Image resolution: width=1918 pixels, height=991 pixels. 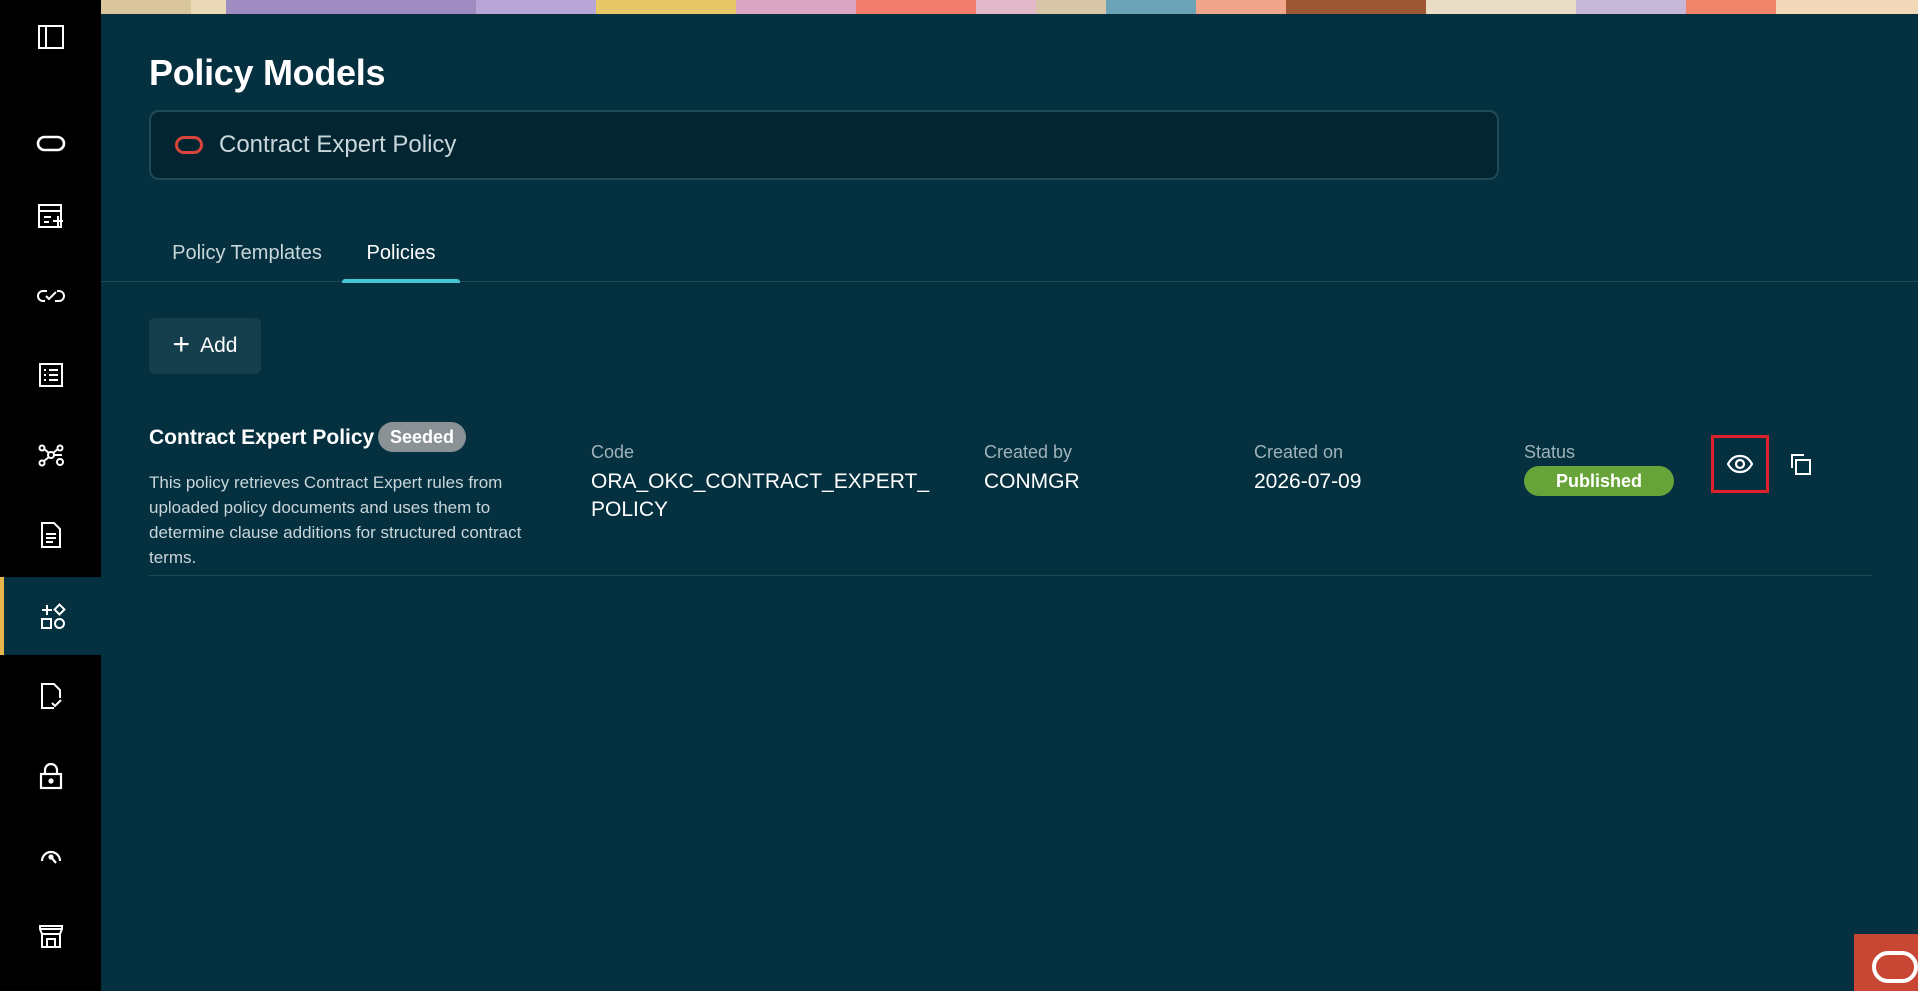 I want to click on code-label: Code, so click(x=613, y=452).